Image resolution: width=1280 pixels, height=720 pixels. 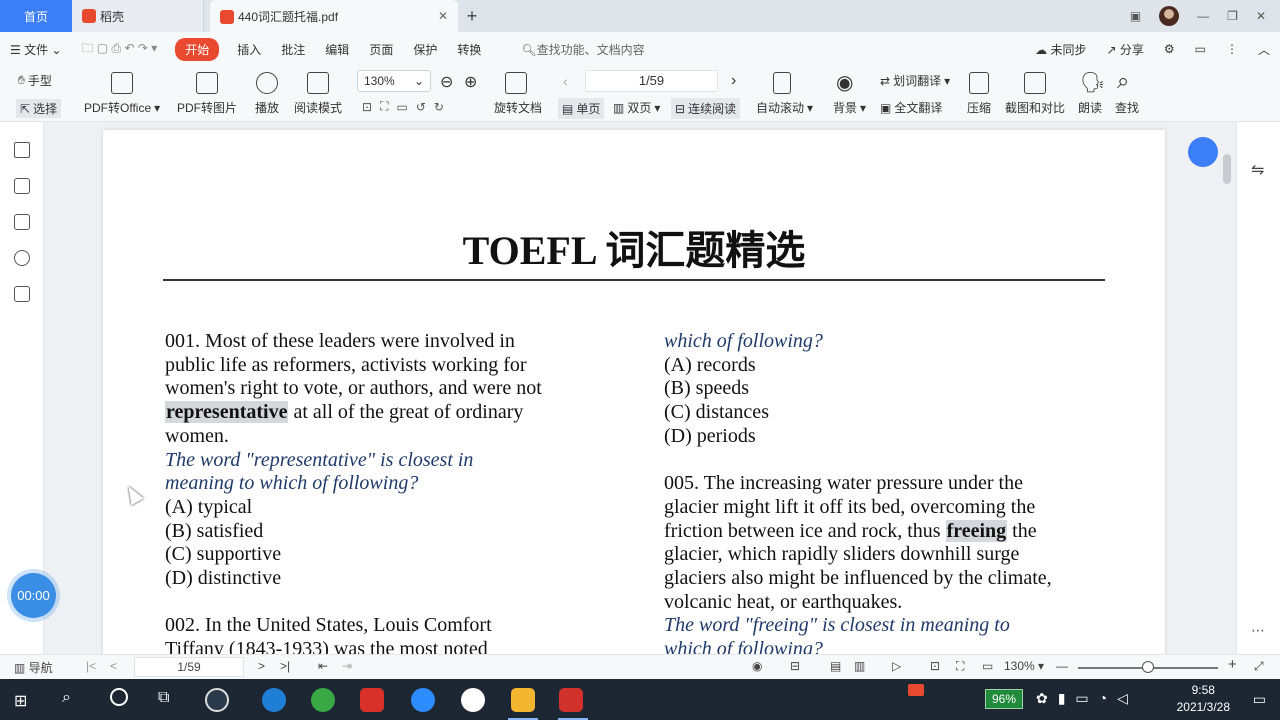 What do you see at coordinates (1232, 16) in the screenshot?
I see `restore-button: ❐` at bounding box center [1232, 16].